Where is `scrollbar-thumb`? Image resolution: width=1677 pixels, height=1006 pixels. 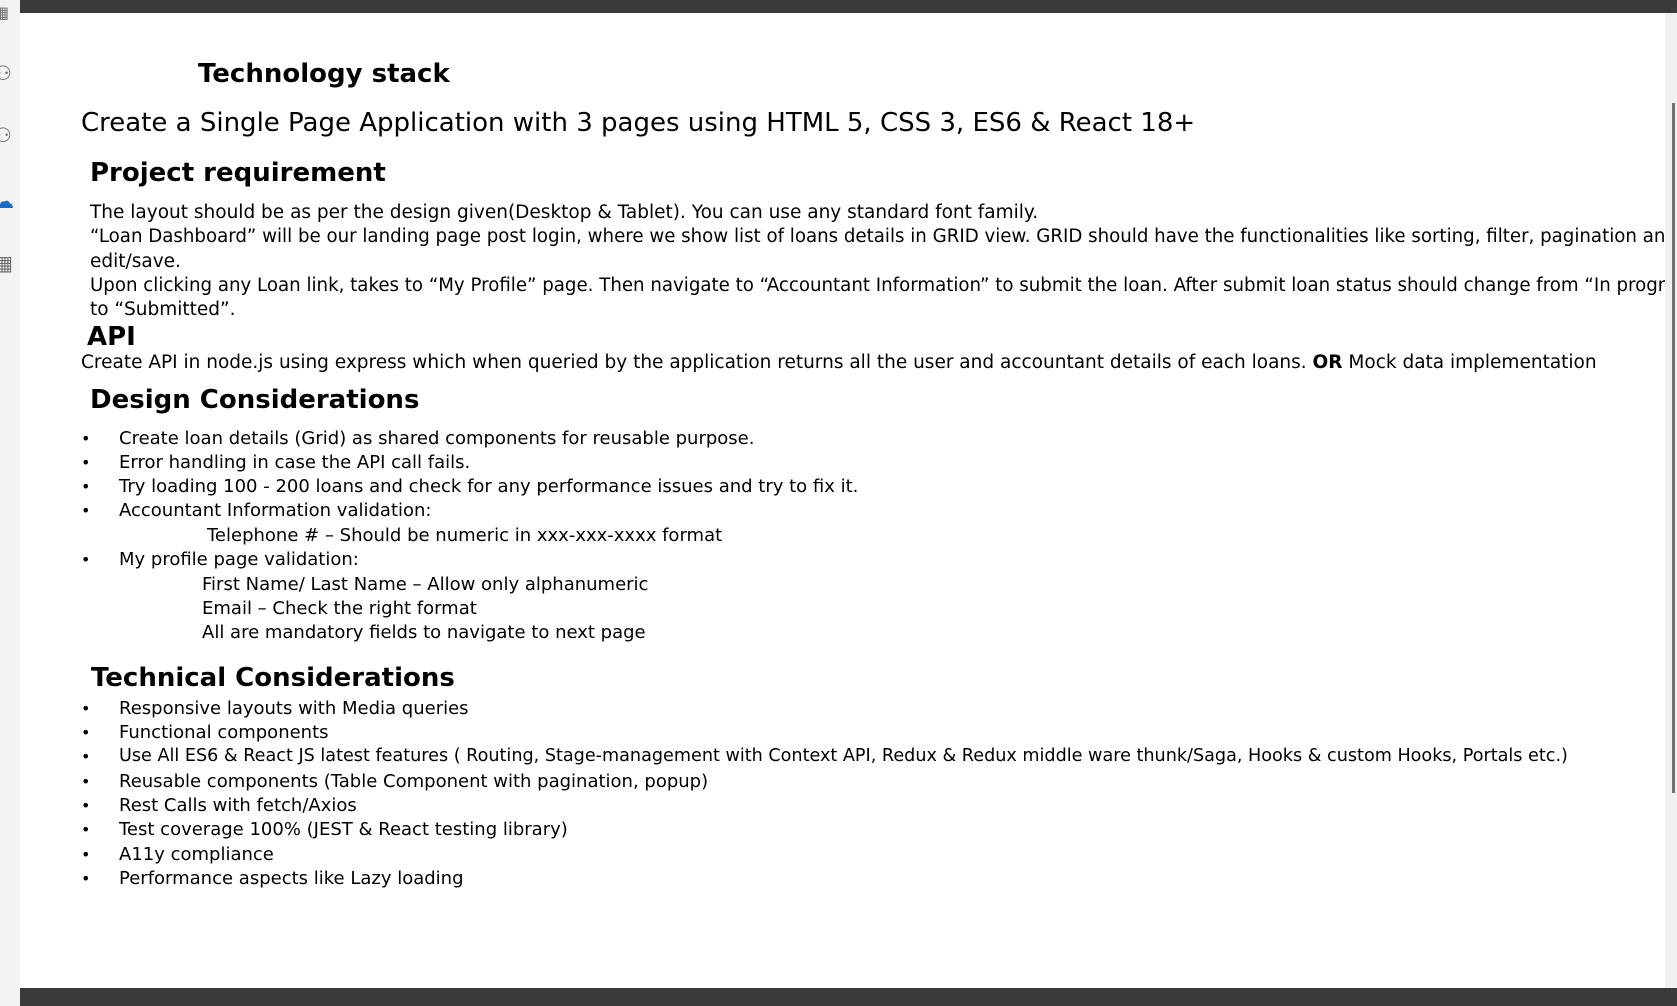 scrollbar-thumb is located at coordinates (1673, 448).